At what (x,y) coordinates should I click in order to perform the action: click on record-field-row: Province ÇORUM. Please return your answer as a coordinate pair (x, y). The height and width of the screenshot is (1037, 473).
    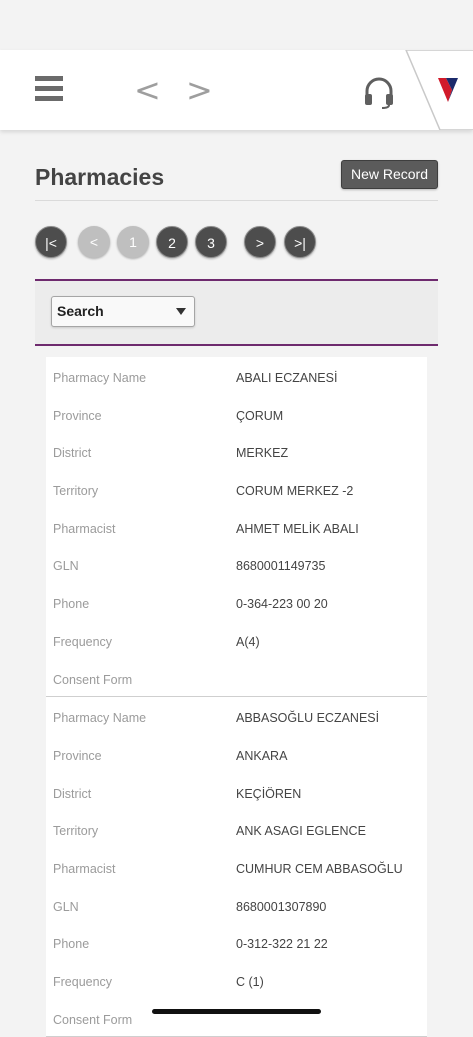
    Looking at the image, I should click on (236, 414).